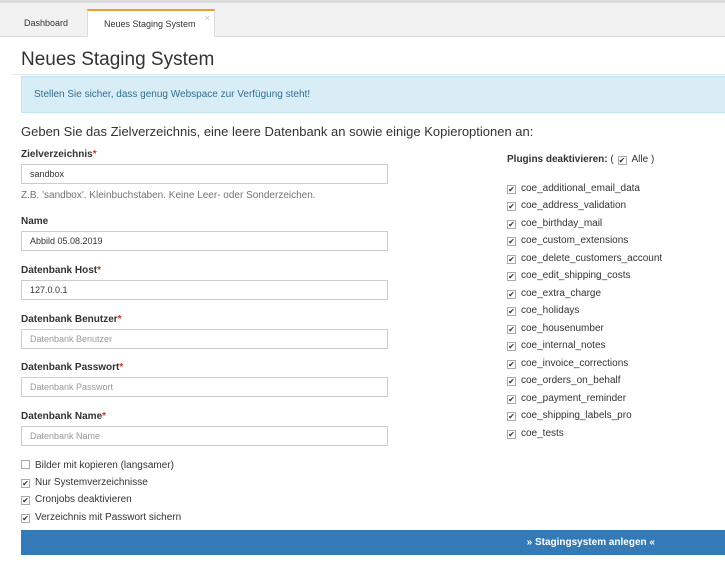 The width and height of the screenshot is (725, 567). What do you see at coordinates (35, 221) in the screenshot?
I see `name-label: Name` at bounding box center [35, 221].